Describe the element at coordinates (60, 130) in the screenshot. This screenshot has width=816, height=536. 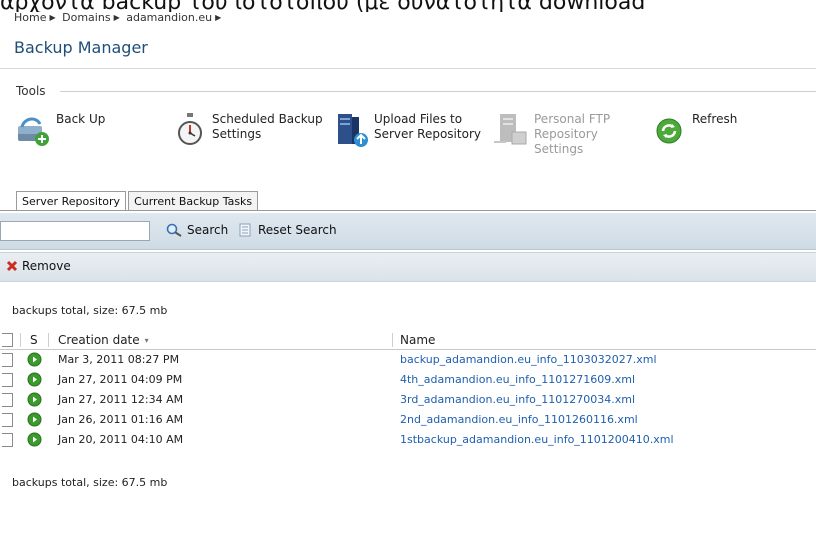
I see `backup-button: Back Up` at that location.